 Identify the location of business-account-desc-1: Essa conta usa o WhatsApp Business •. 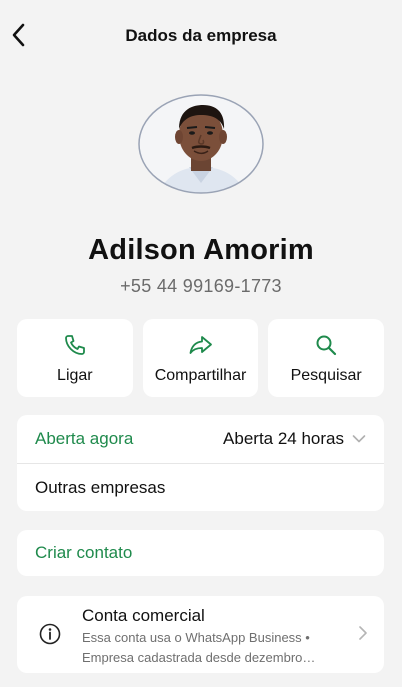
(196, 637).